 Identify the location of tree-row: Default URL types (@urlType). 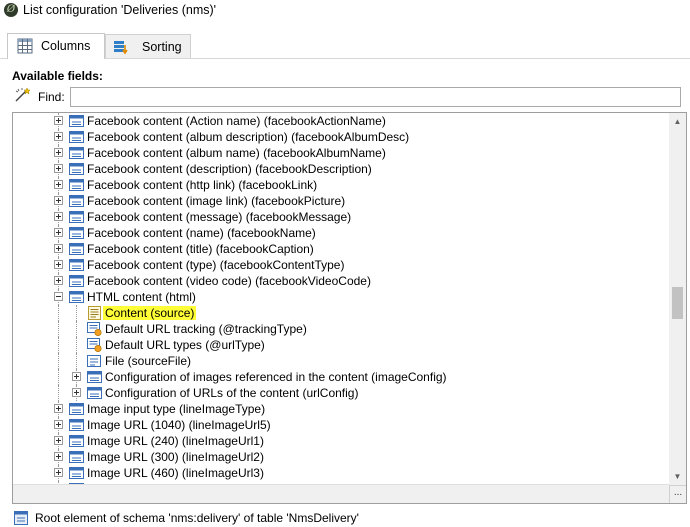
(341, 345).